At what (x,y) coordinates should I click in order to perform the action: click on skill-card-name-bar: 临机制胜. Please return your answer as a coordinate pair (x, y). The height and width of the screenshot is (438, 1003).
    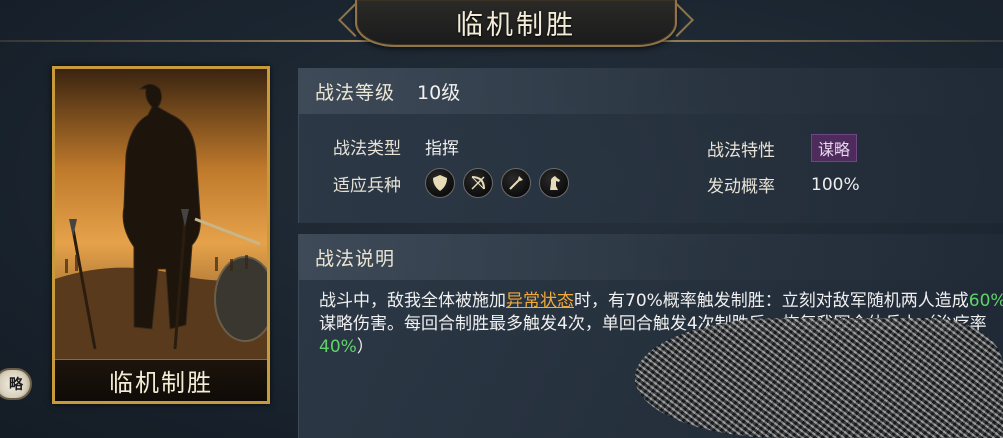
    Looking at the image, I should click on (161, 380).